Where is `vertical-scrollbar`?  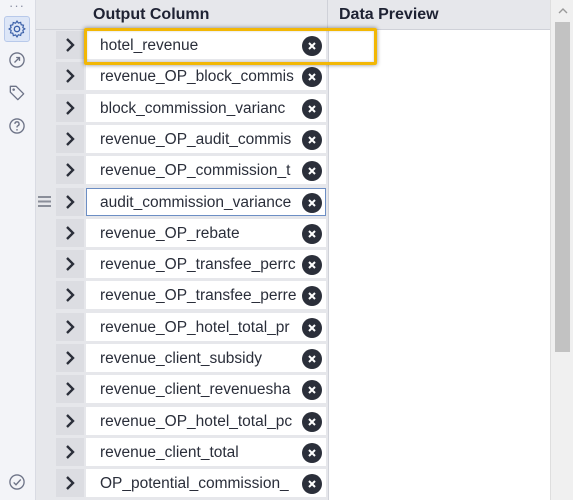
vertical-scrollbar is located at coordinates (561, 250).